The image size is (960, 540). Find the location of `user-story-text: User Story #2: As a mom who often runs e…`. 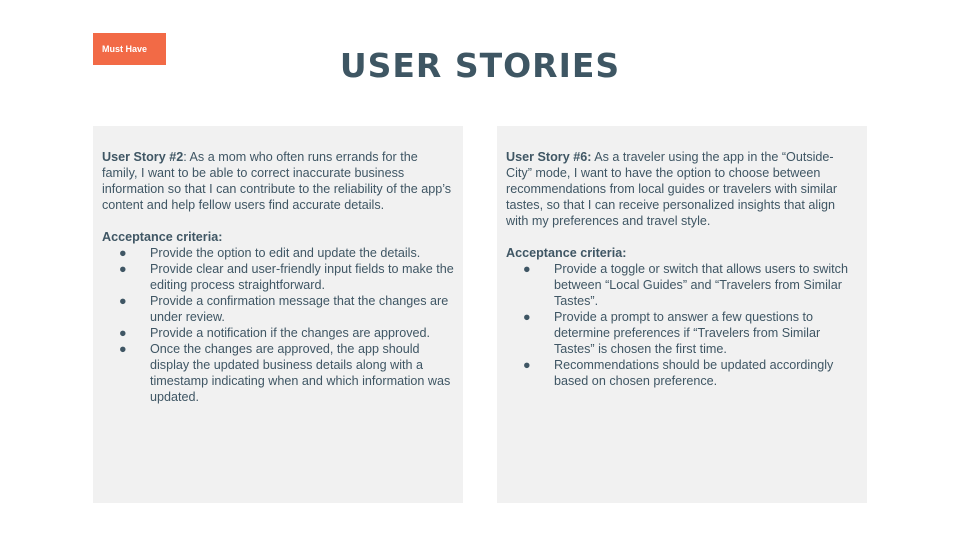

user-story-text: User Story #2: As a mom who often runs e… is located at coordinates (278, 181).